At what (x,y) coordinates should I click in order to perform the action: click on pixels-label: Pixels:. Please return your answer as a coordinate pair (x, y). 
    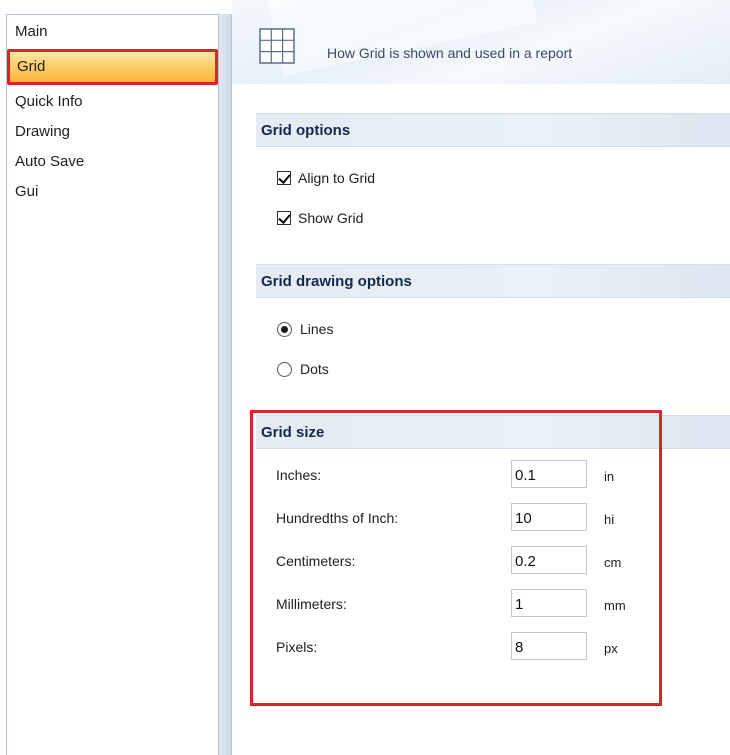
    Looking at the image, I should click on (297, 647).